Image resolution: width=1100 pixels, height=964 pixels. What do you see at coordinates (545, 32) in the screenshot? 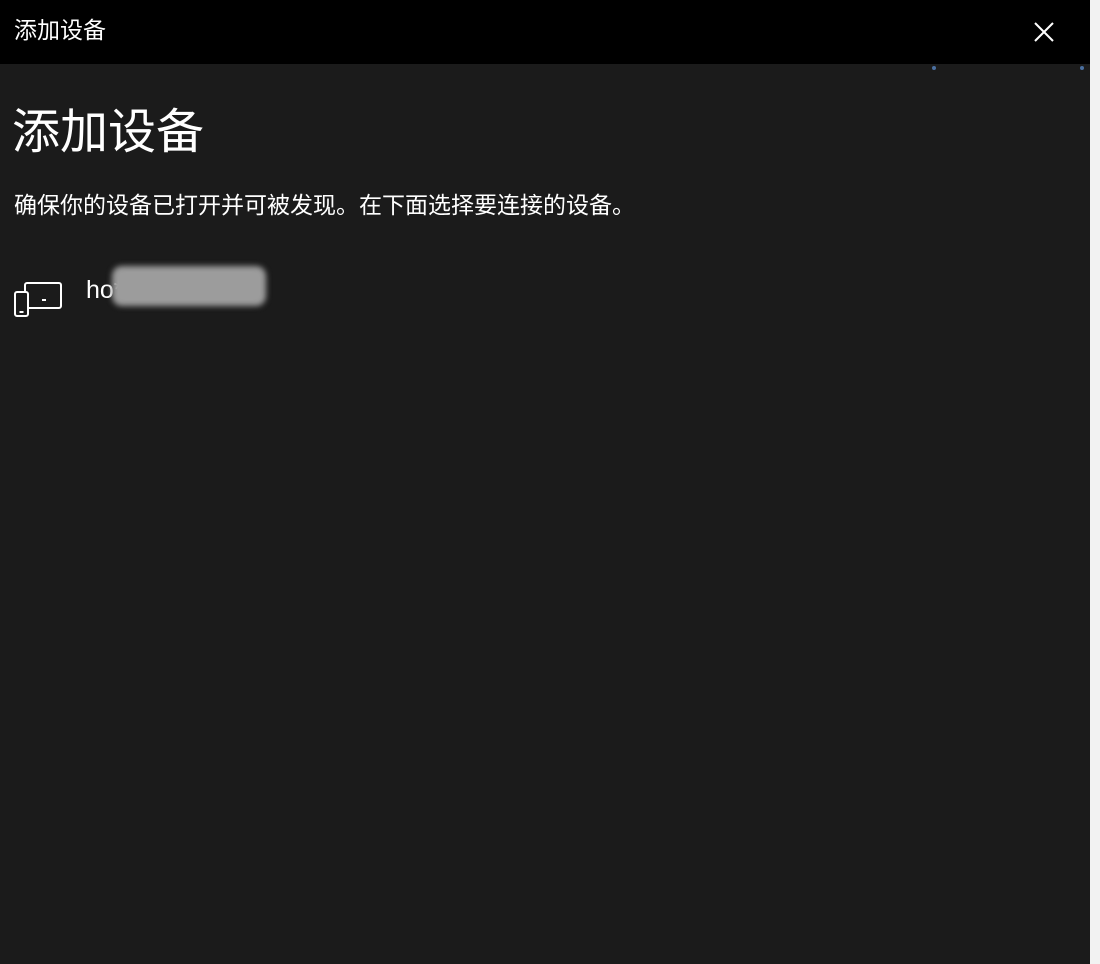
I see `title-bar: 添加设备` at bounding box center [545, 32].